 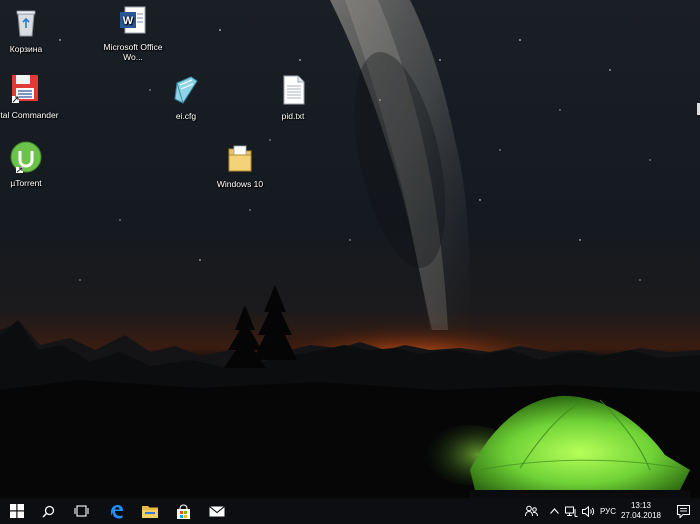 I want to click on clock-time: 13:13, so click(x=641, y=505).